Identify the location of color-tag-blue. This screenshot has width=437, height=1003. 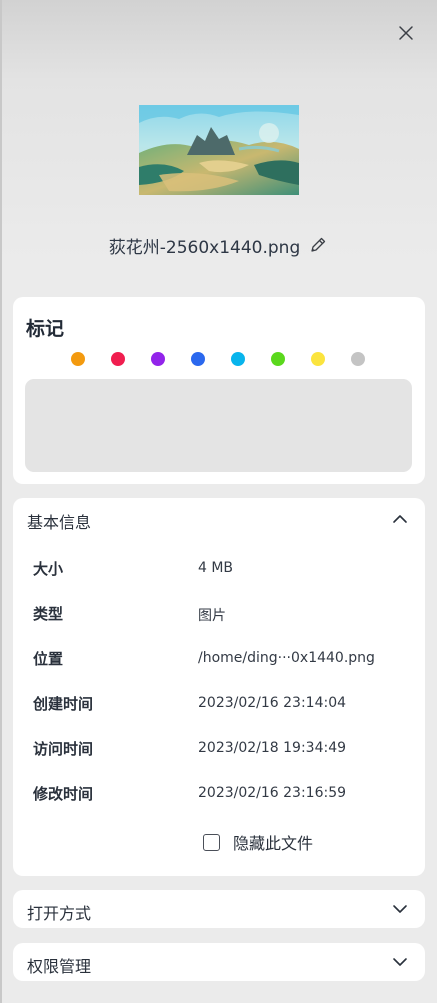
(198, 359).